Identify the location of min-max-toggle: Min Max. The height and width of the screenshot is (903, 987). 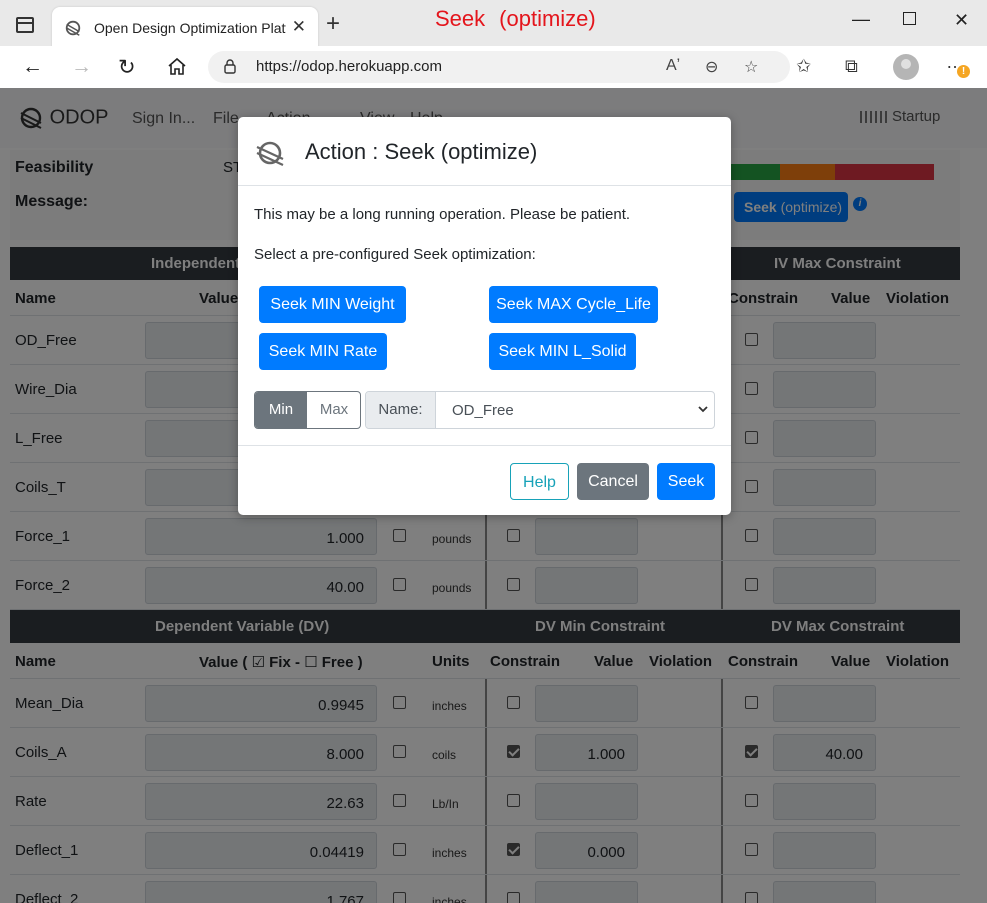
(307, 410).